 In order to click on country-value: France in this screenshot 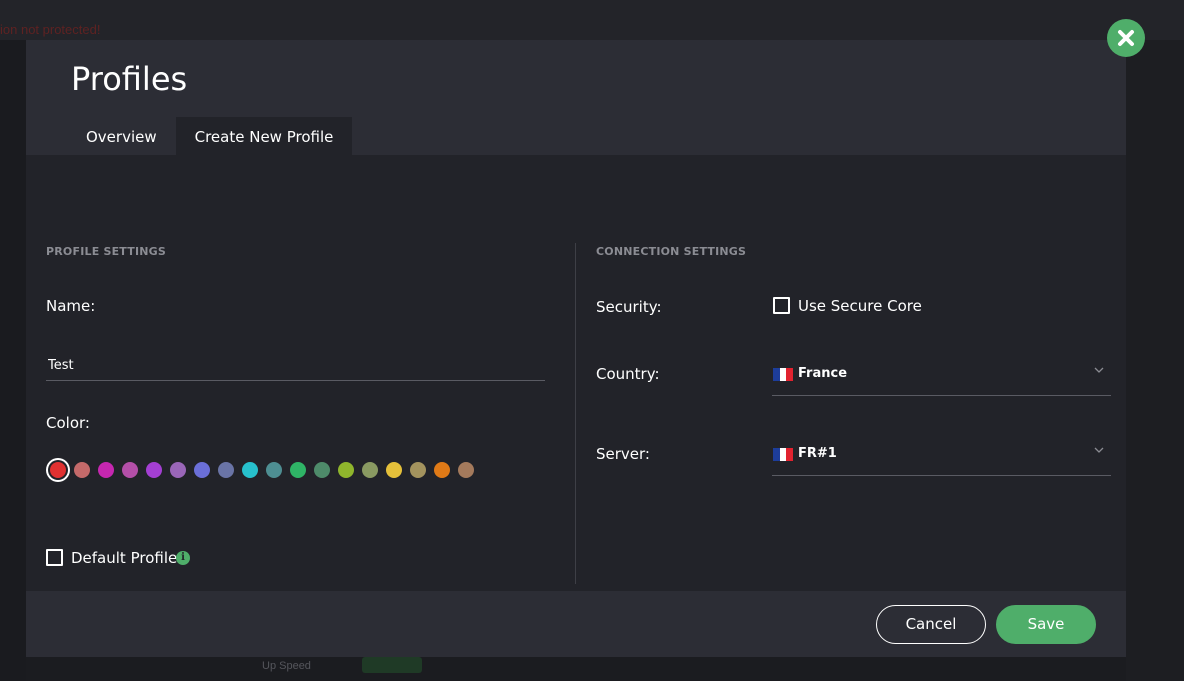, I will do `click(823, 373)`.